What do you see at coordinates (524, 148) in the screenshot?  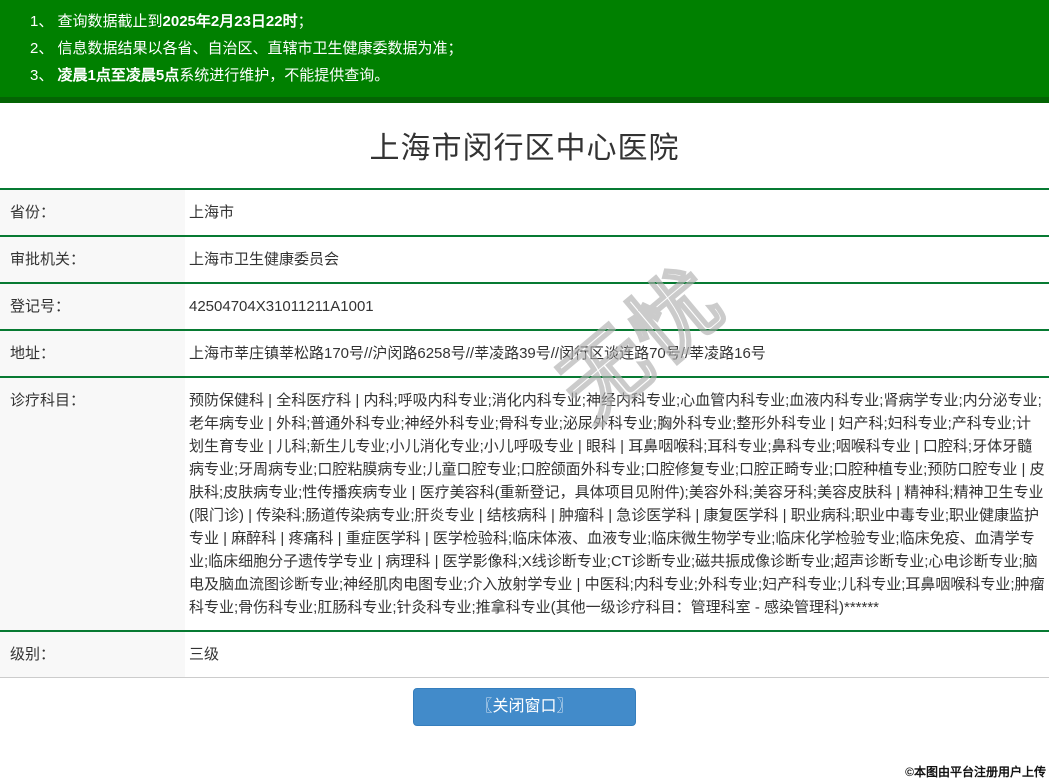 I see `page-title: 上海市闵行区中心医院` at bounding box center [524, 148].